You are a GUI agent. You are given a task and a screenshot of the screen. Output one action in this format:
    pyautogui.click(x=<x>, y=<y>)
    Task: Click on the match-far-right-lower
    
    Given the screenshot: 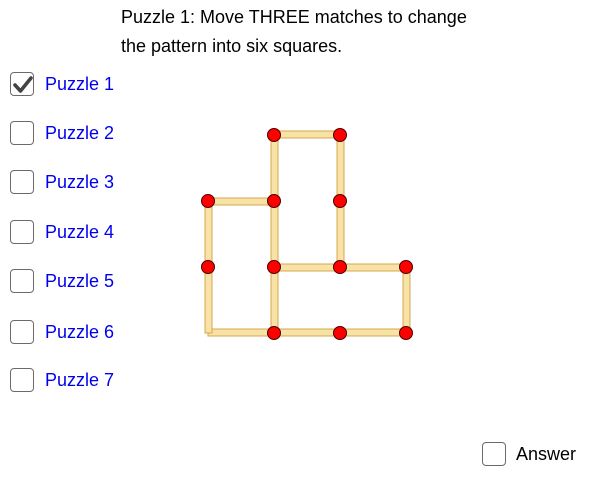 What is the action you would take?
    pyautogui.click(x=406, y=300)
    